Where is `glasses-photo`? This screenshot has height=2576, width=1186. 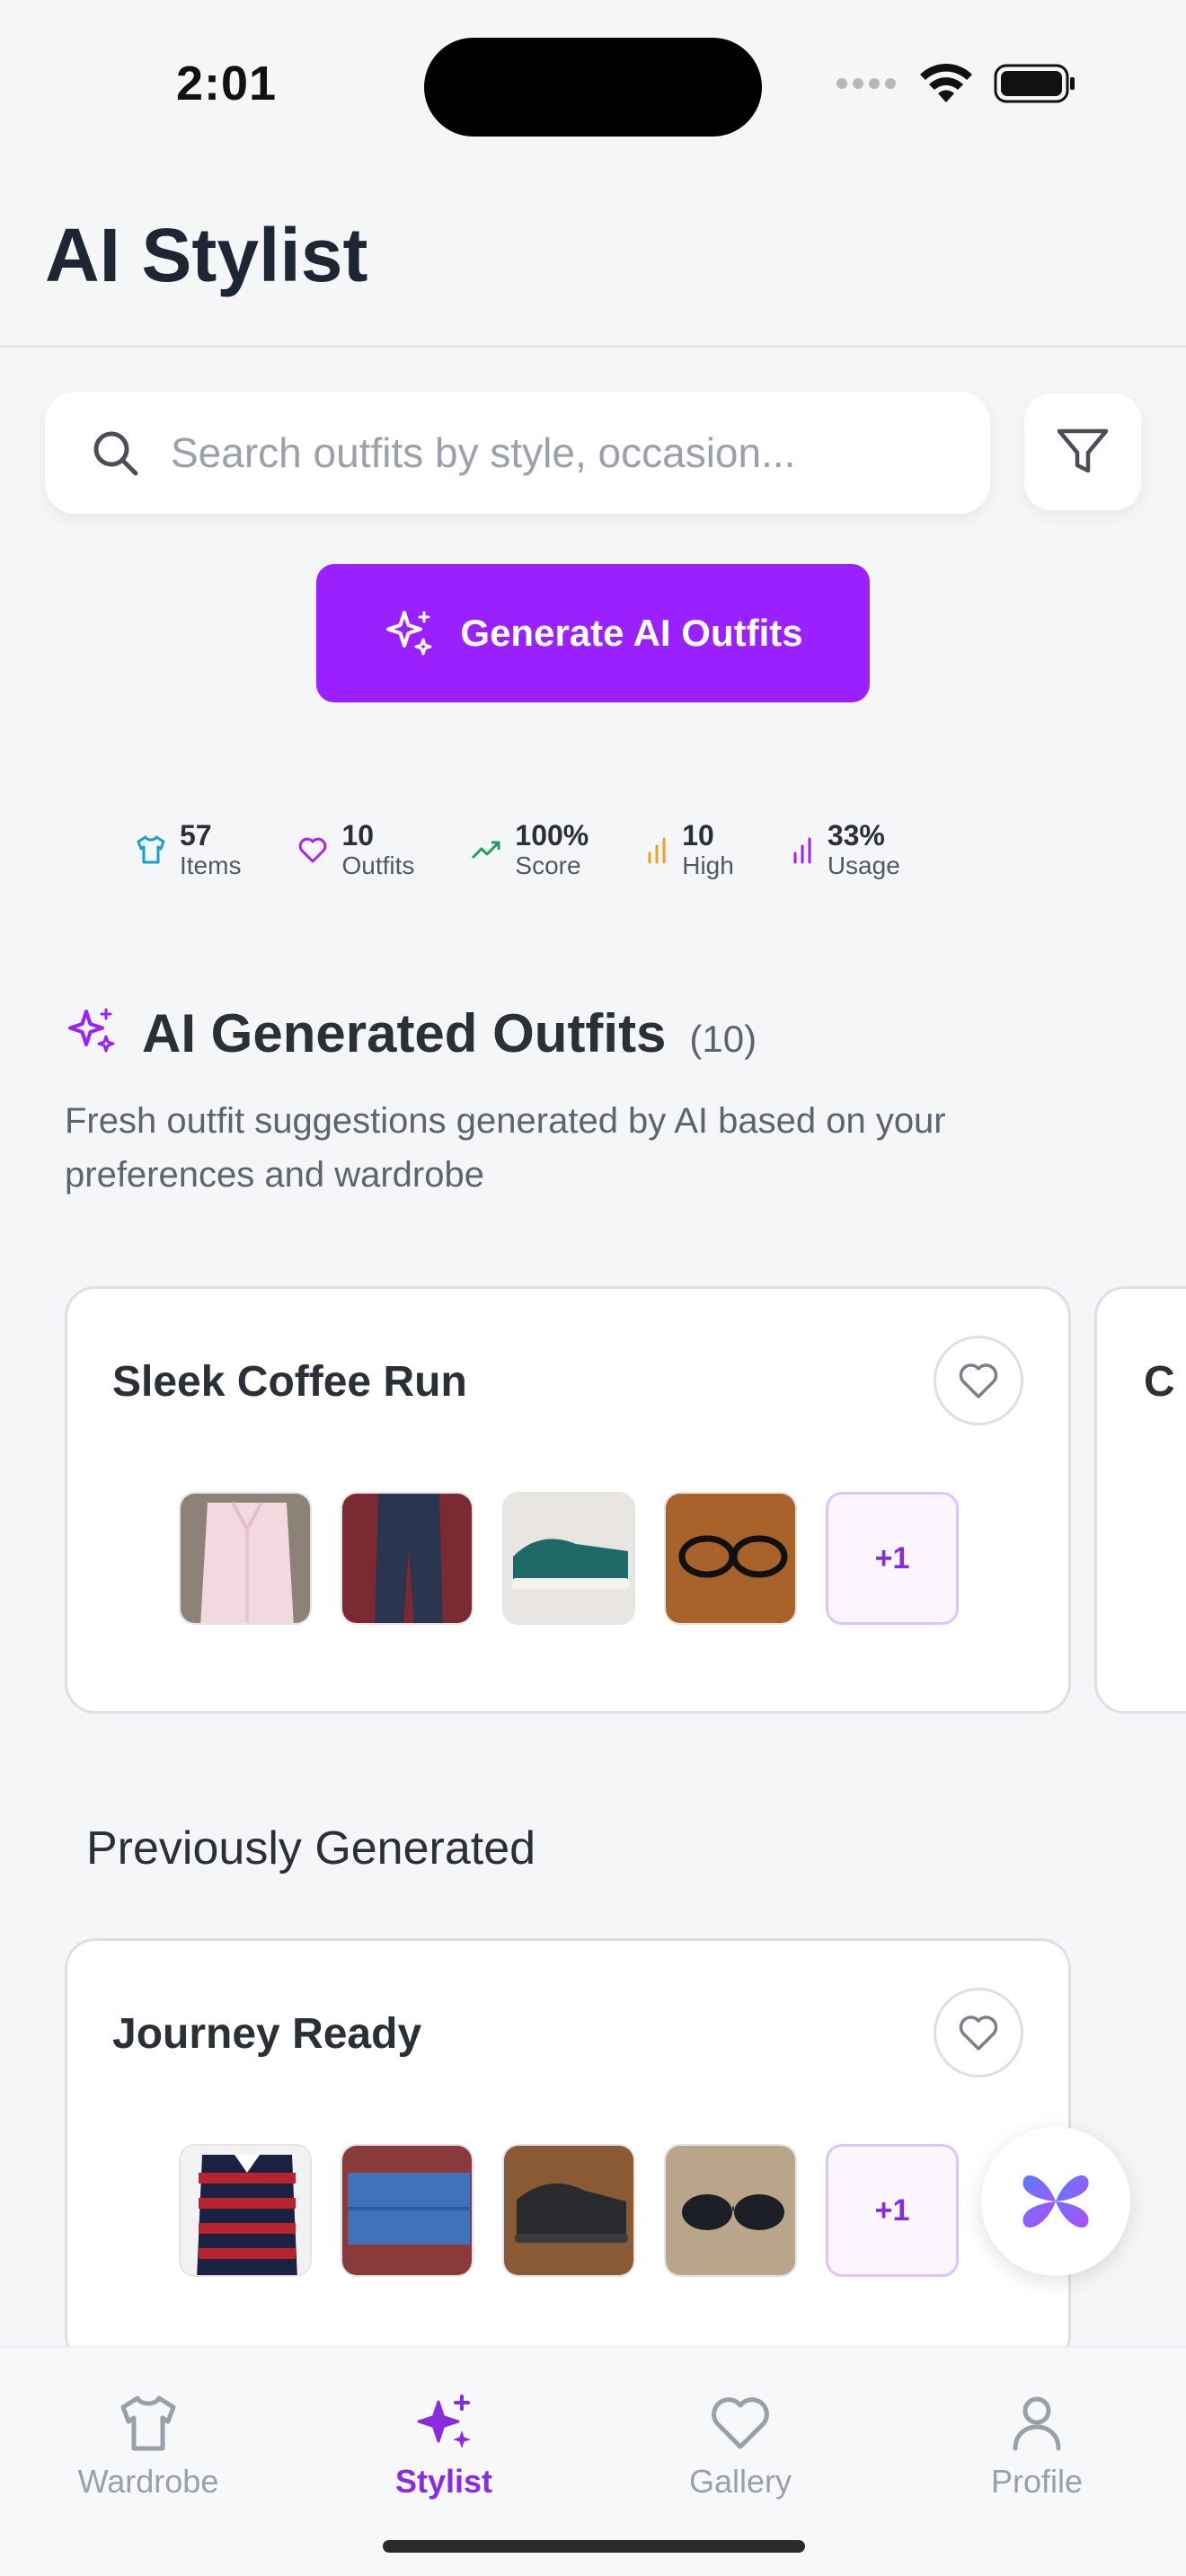
glasses-photo is located at coordinates (730, 1558).